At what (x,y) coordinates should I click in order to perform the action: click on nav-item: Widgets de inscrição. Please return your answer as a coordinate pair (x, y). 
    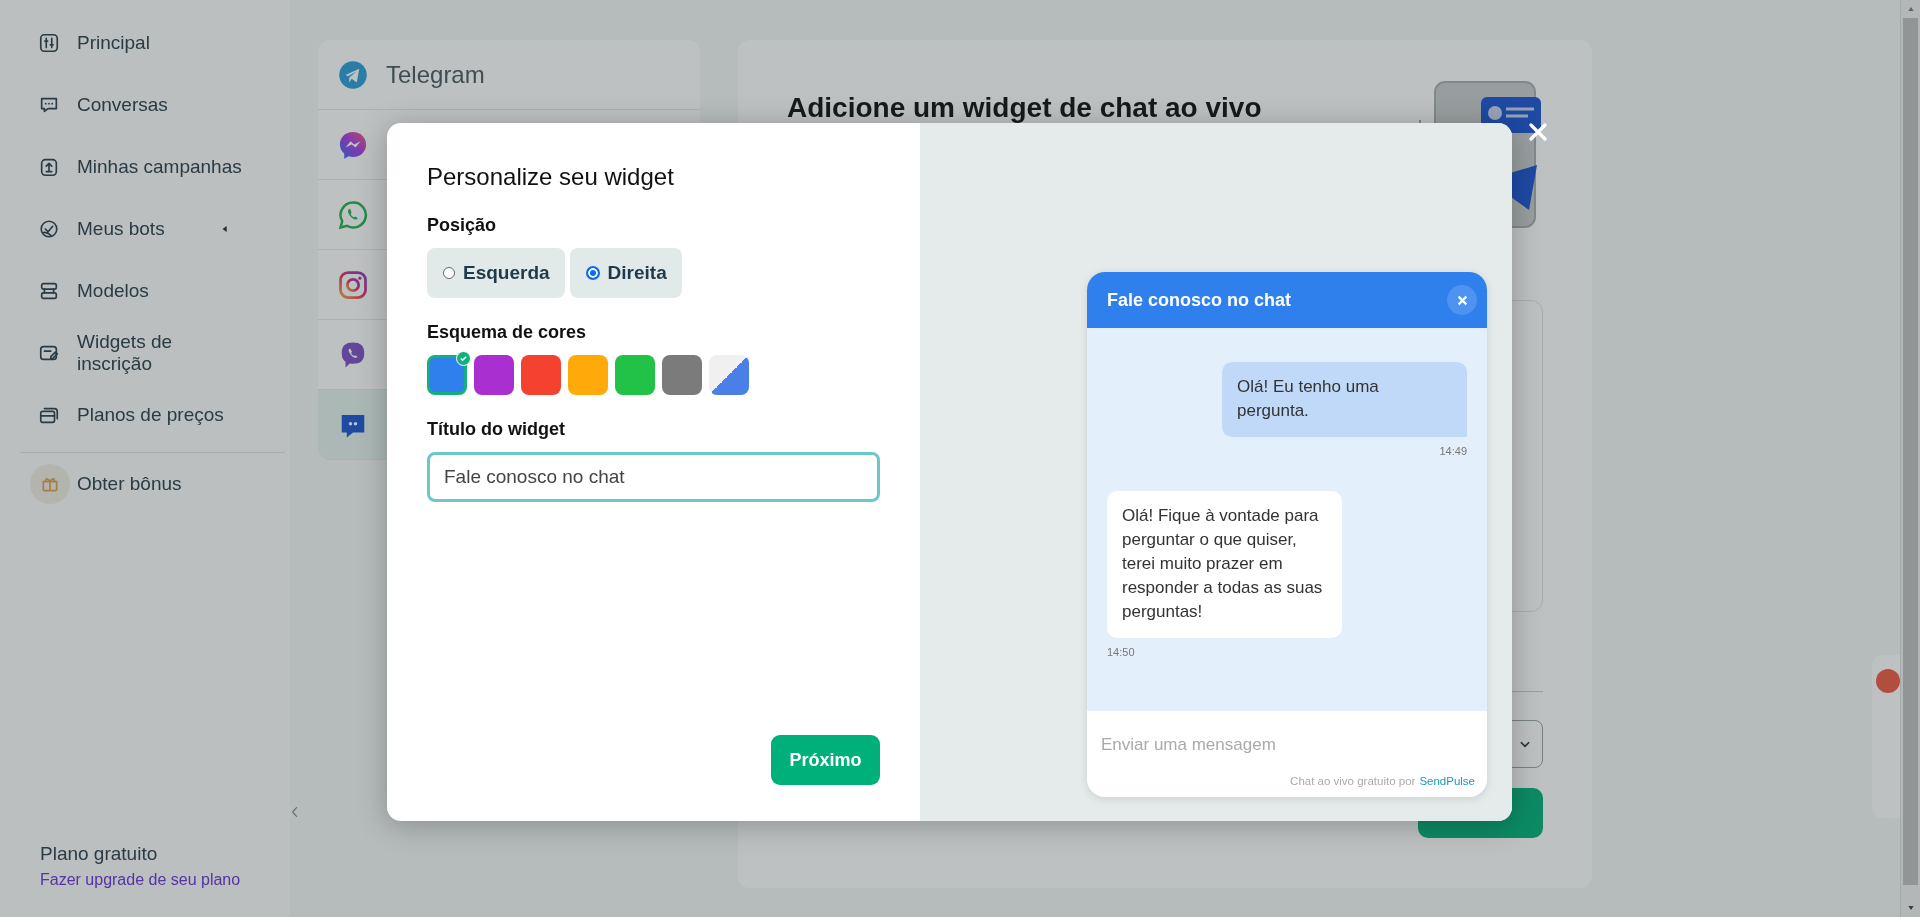
    Looking at the image, I should click on (135, 353).